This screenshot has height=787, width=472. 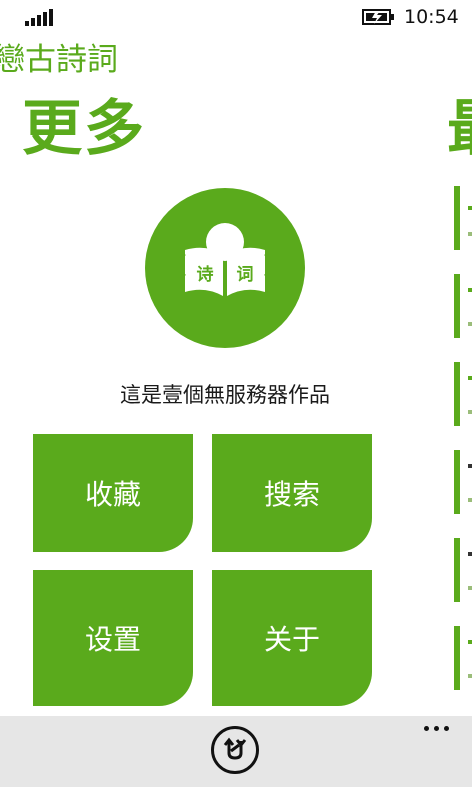 What do you see at coordinates (236, 17) in the screenshot?
I see `status-bar: 10:54` at bounding box center [236, 17].